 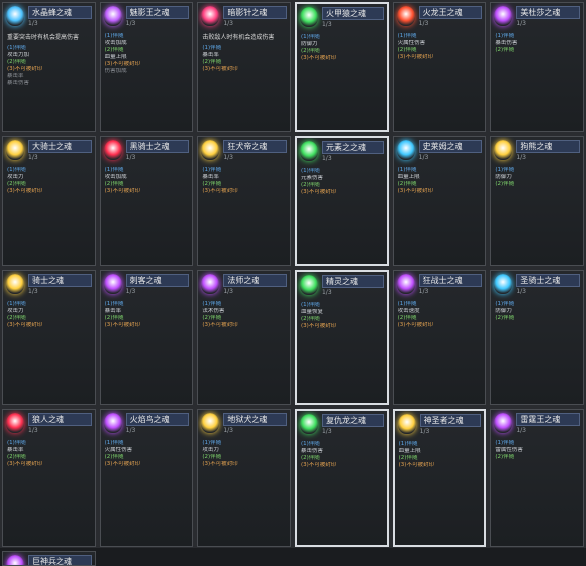 I want to click on soul-card: 美杜莎之魂 1/3 (1)伴随 暴击伤害 (2)伴随, so click(x=537, y=67).